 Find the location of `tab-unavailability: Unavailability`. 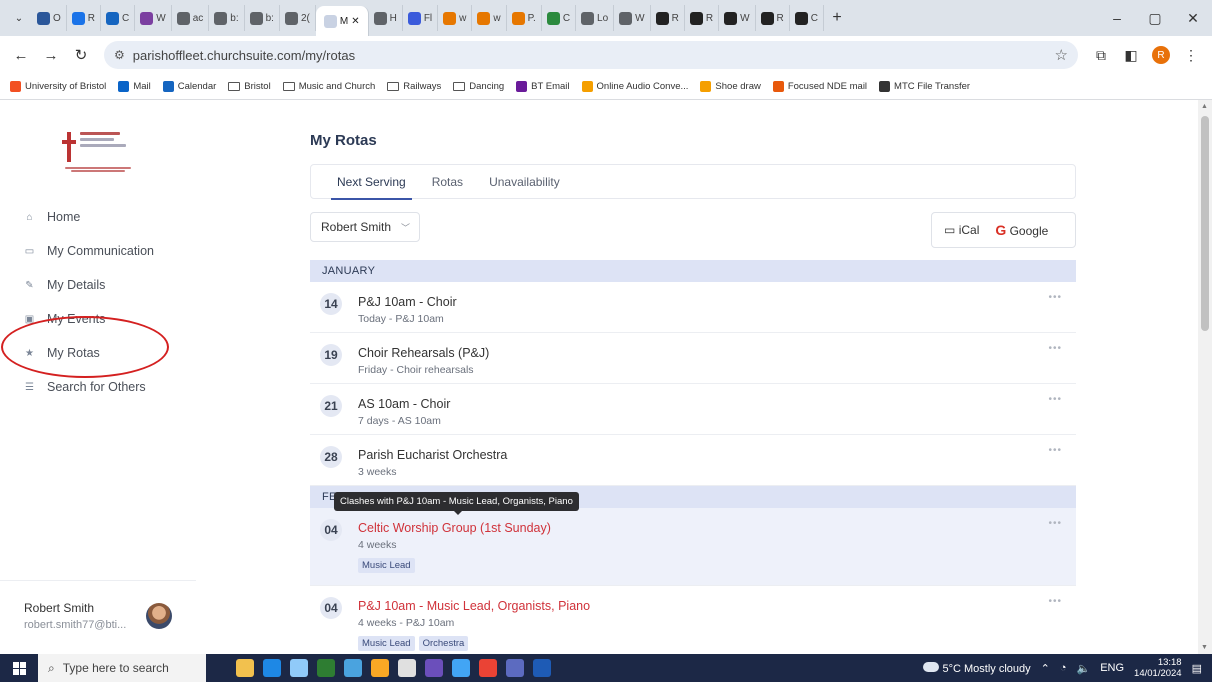

tab-unavailability: Unavailability is located at coordinates (524, 182).